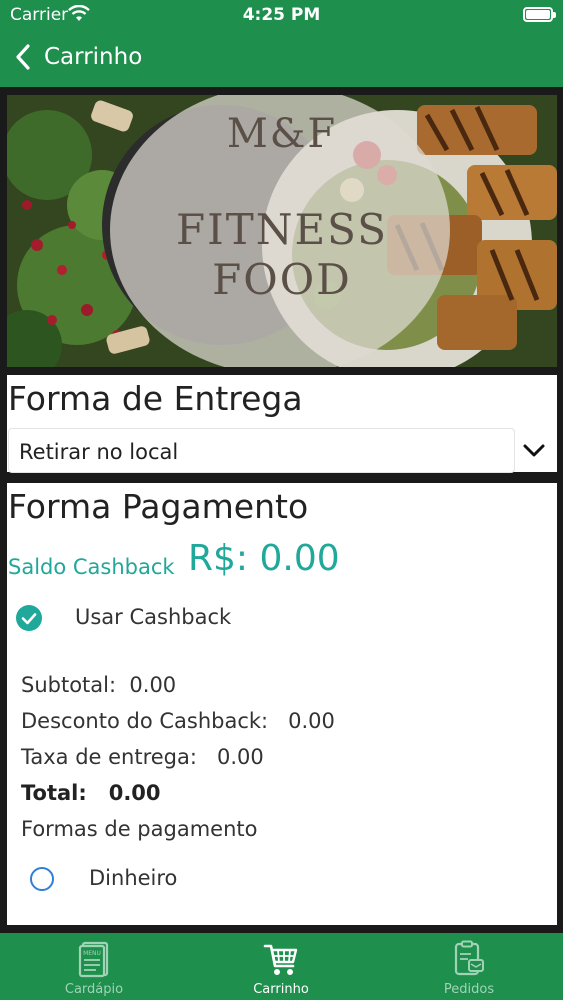 This screenshot has width=563, height=1000. Describe the element at coordinates (91, 567) in the screenshot. I see `cashback-balance-label: Saldo Cashback` at that location.